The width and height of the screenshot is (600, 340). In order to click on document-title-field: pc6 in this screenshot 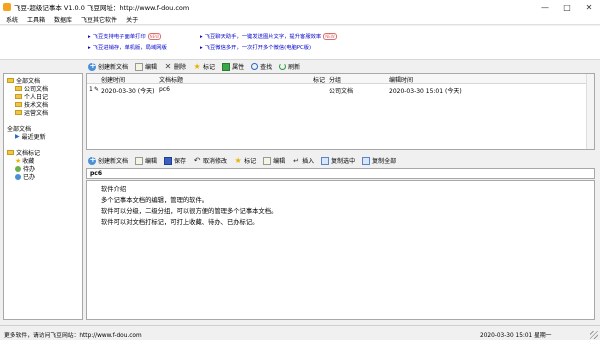, I will do `click(340, 173)`.